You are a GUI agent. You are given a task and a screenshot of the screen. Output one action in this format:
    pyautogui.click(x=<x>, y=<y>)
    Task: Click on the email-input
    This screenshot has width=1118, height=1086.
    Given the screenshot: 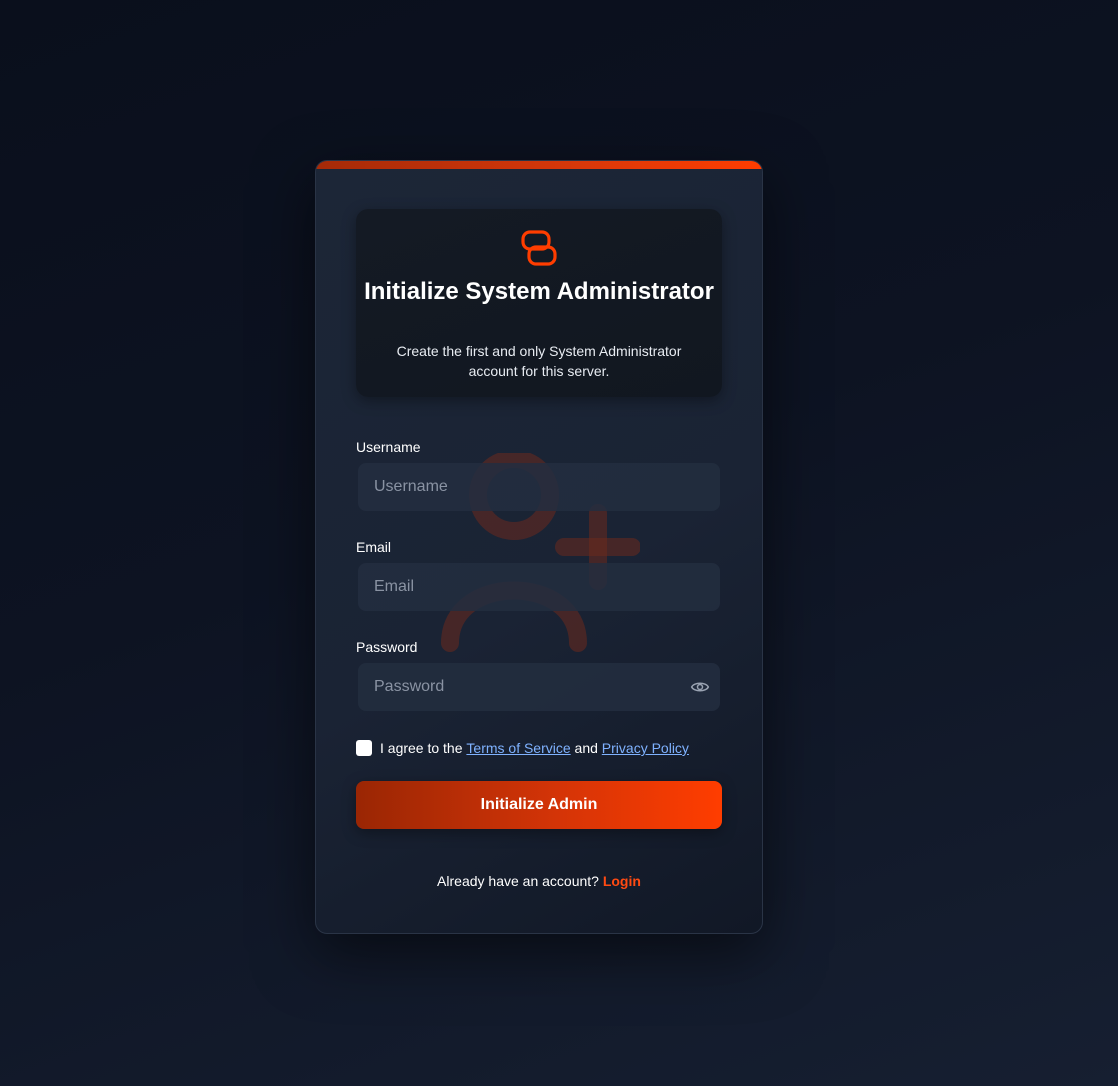 What is the action you would take?
    pyautogui.click(x=539, y=587)
    